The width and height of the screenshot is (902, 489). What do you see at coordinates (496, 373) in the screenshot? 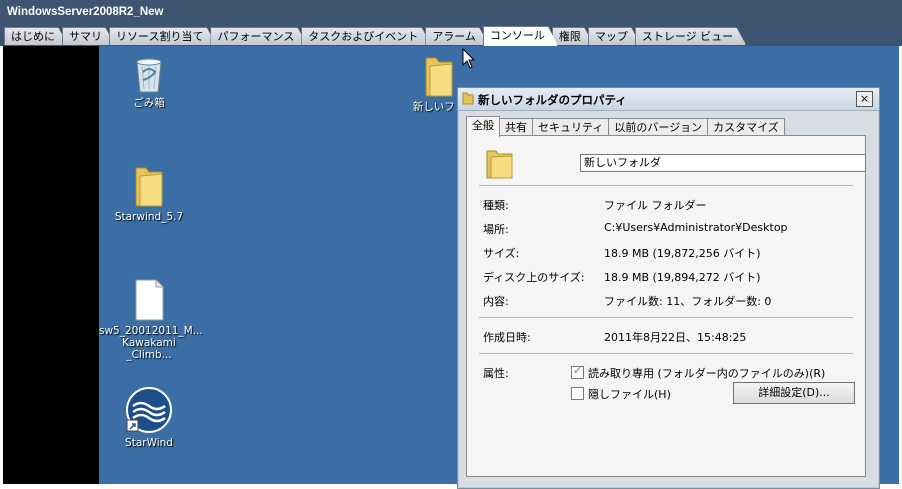
I see `attributes-label: 属性:` at bounding box center [496, 373].